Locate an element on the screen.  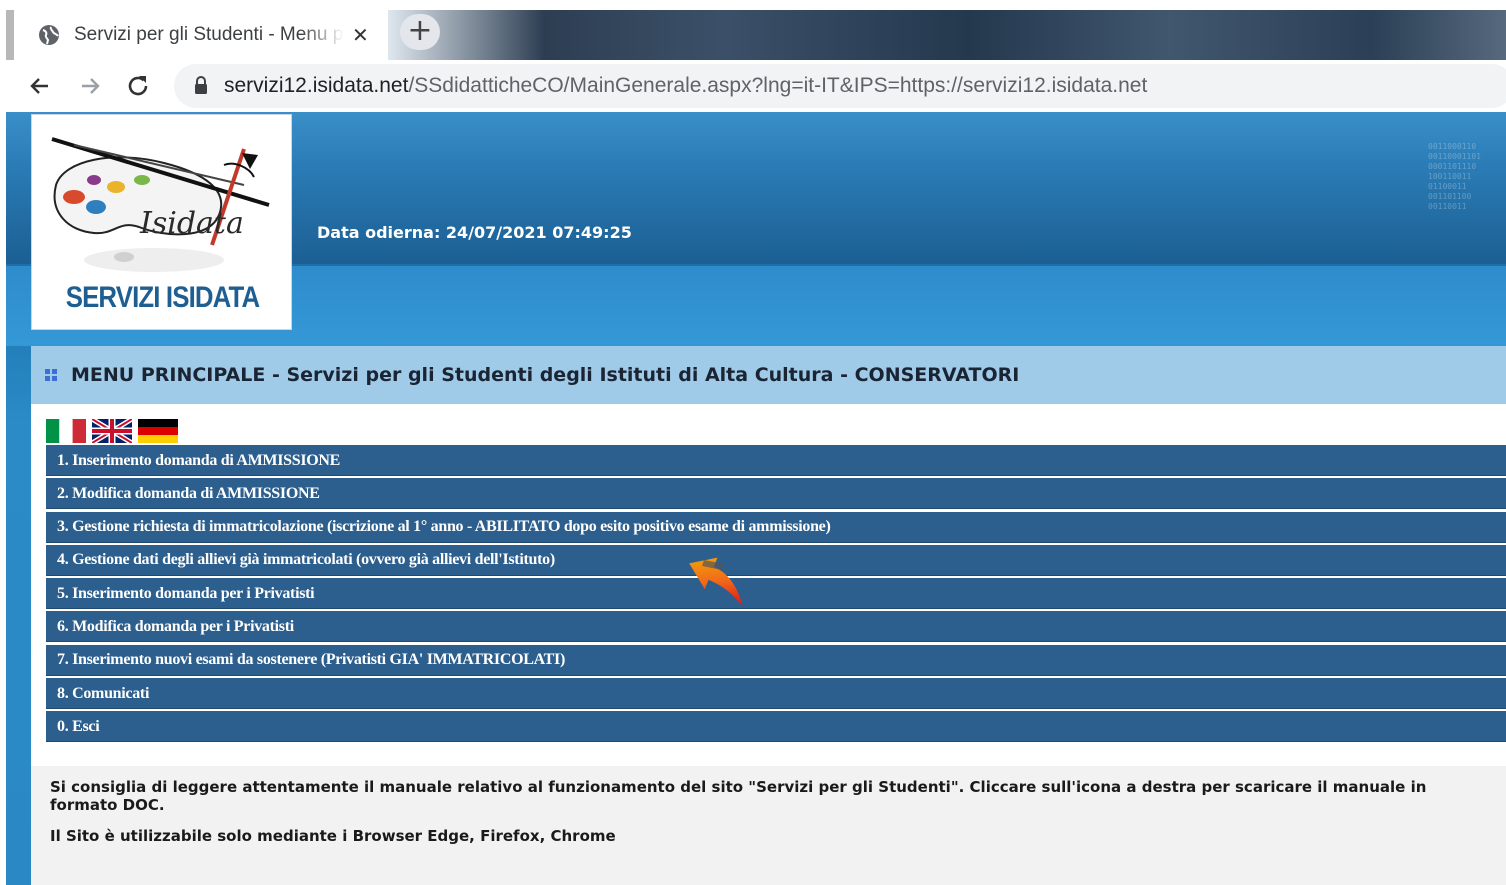
menu-item-inserimento-ammissione: 1. Inserimento domanda di AMMISSIONE is located at coordinates (776, 460).